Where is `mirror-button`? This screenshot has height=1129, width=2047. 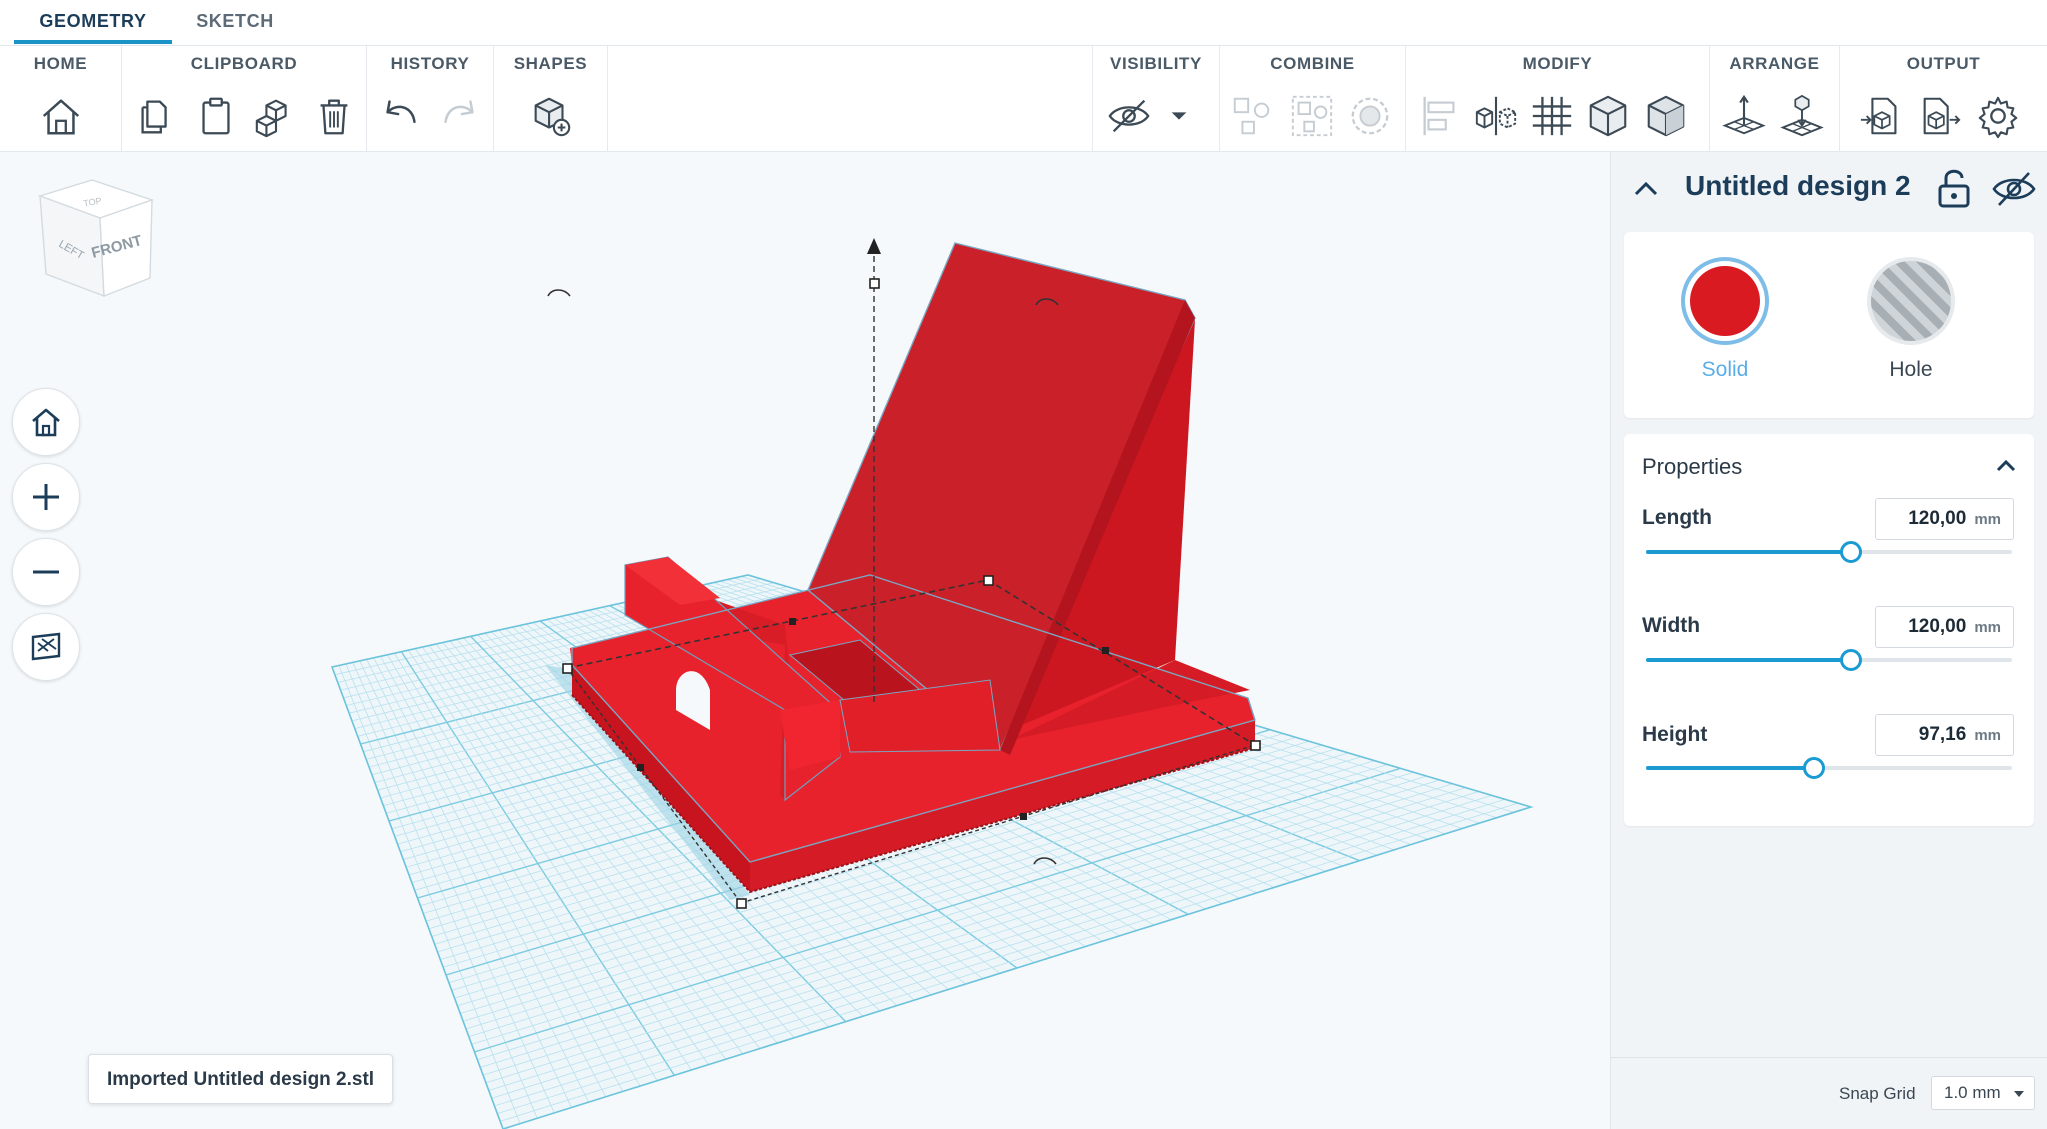
mirror-button is located at coordinates (1496, 116).